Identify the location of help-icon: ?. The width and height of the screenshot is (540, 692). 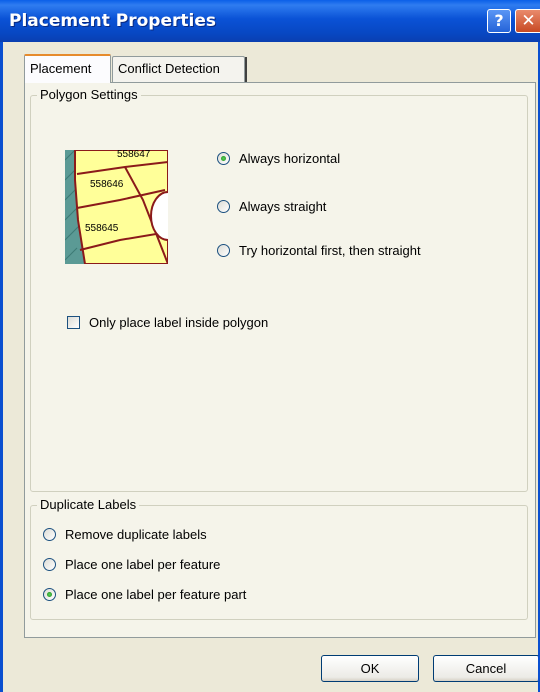
(499, 20).